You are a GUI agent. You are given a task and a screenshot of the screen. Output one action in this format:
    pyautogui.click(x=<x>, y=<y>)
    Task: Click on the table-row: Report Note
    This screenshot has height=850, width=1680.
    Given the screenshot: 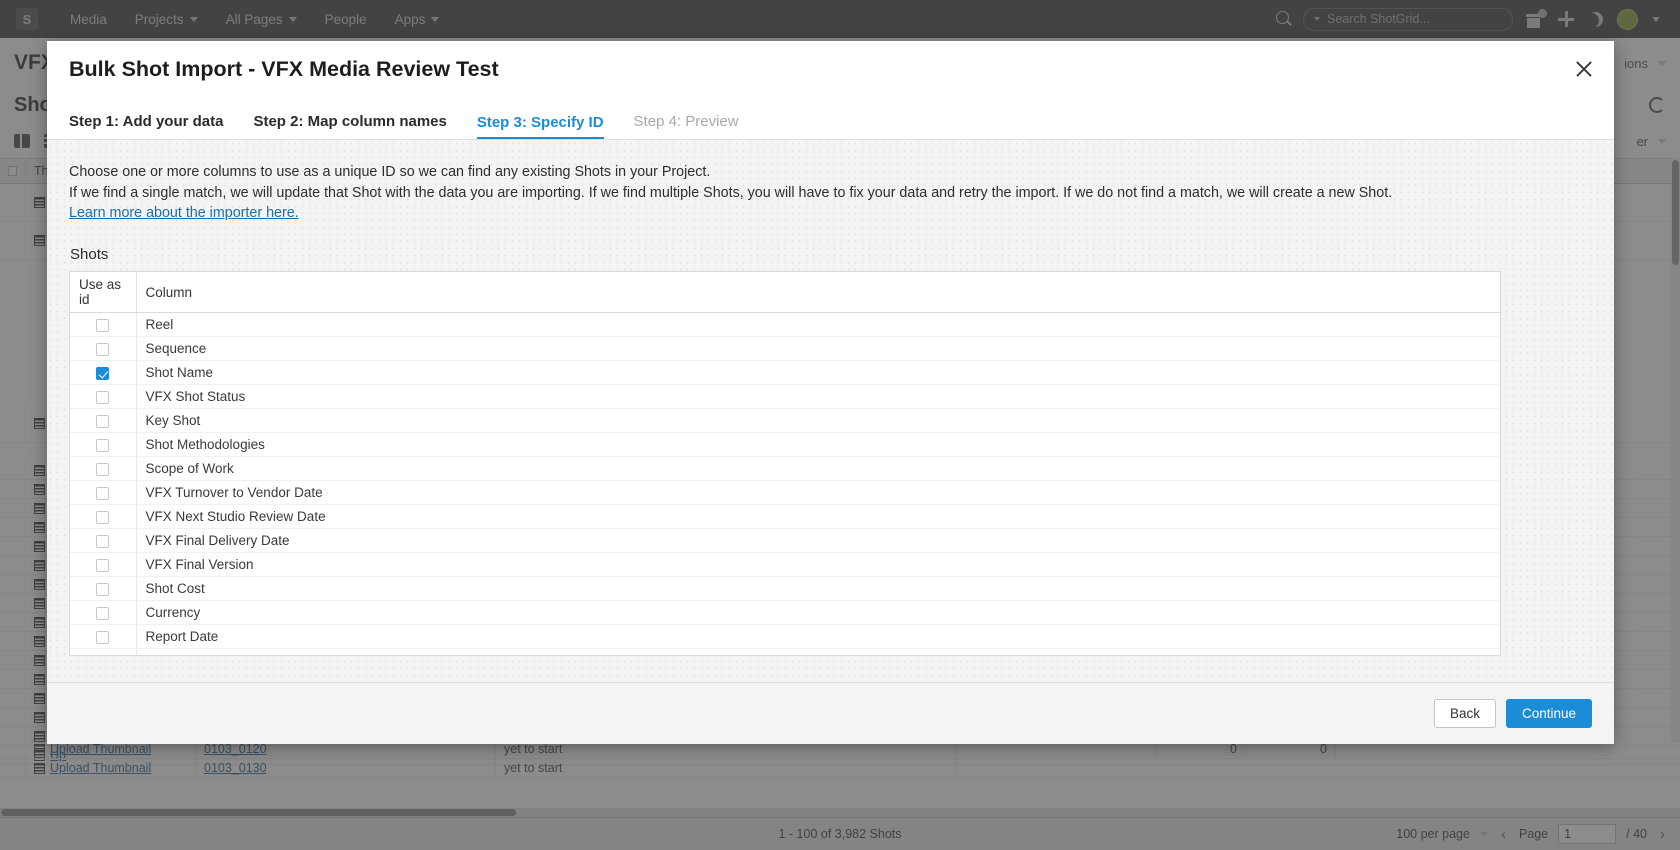 What is the action you would take?
    pyautogui.click(x=785, y=652)
    